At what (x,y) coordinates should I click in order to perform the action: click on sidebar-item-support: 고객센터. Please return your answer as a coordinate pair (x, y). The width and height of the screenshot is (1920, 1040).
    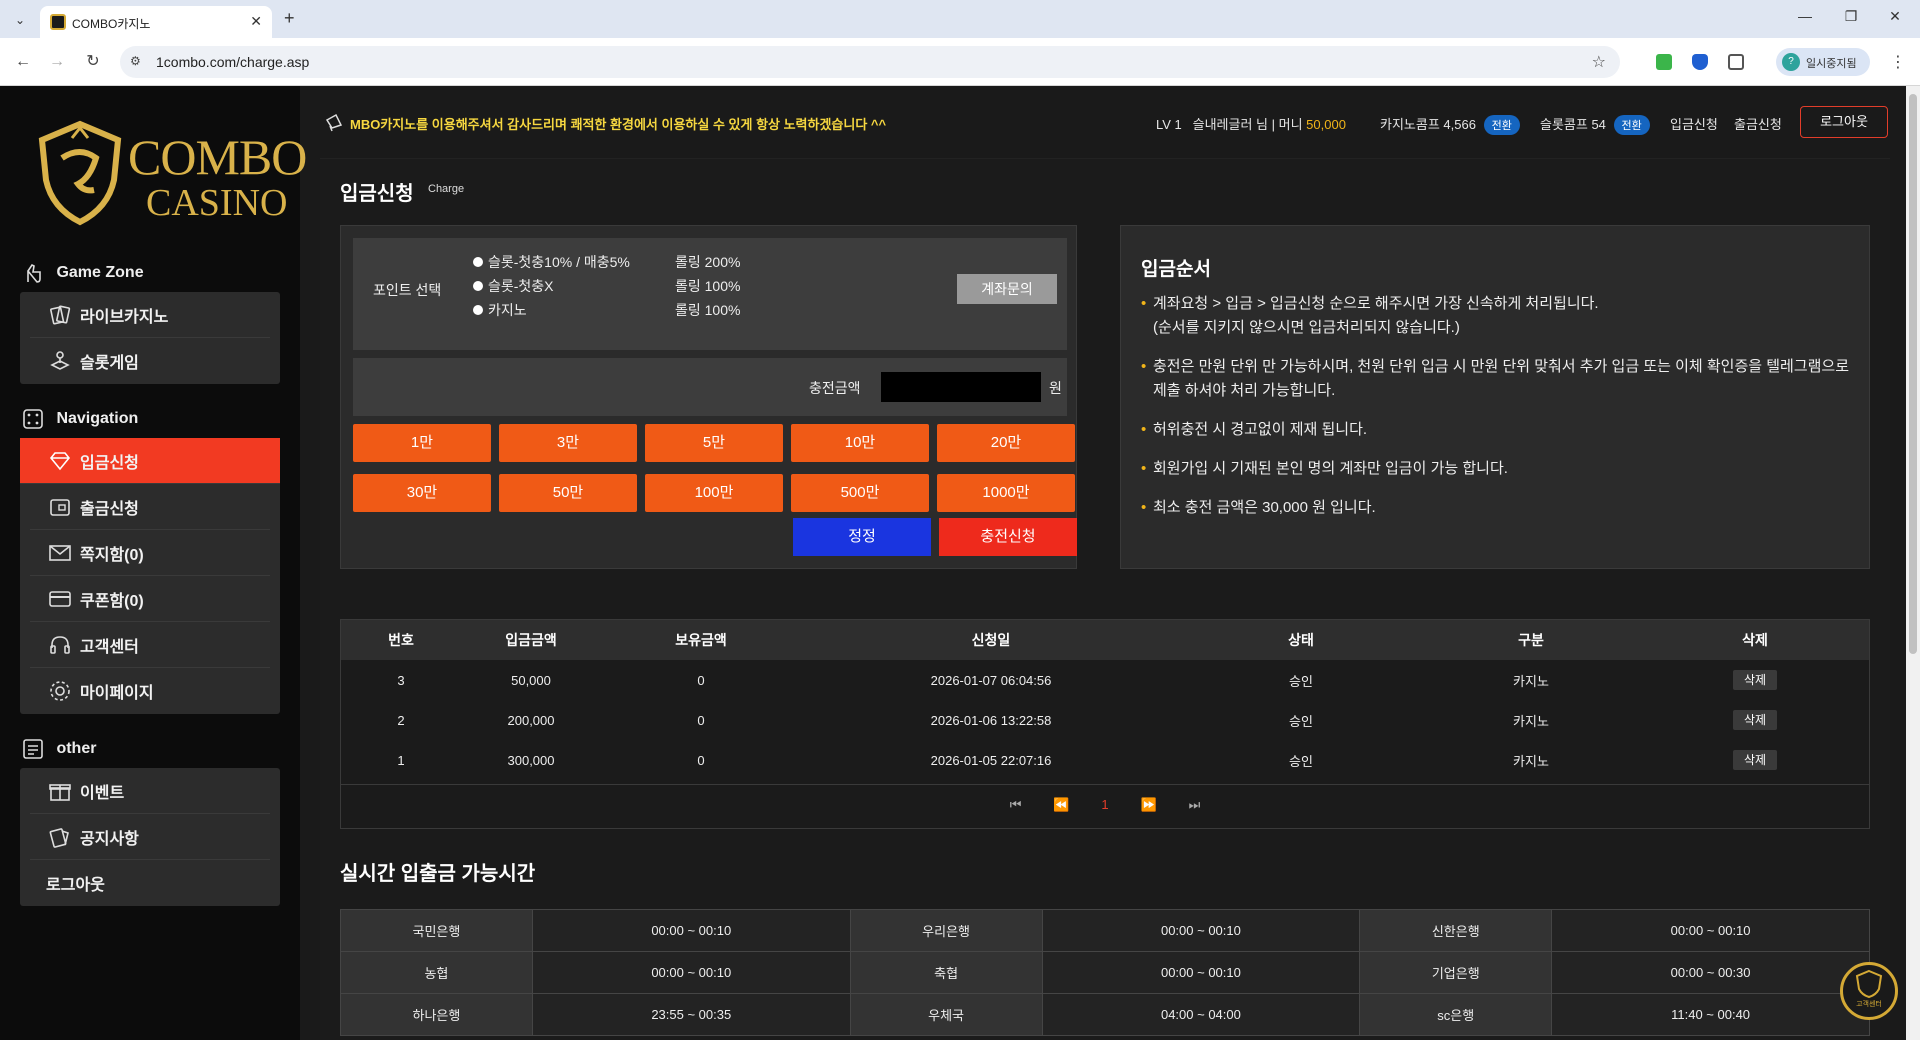
    Looking at the image, I should click on (150, 645).